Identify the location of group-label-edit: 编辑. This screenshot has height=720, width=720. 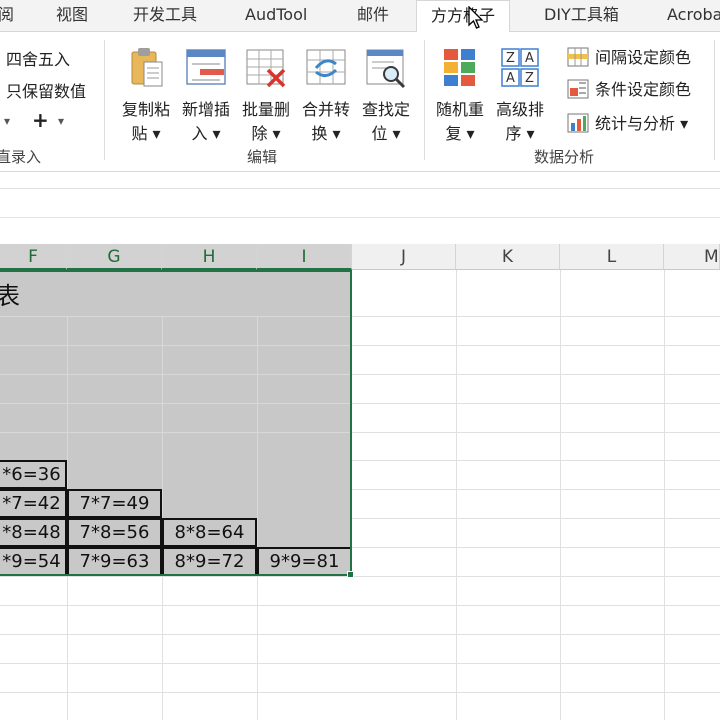
(262, 157).